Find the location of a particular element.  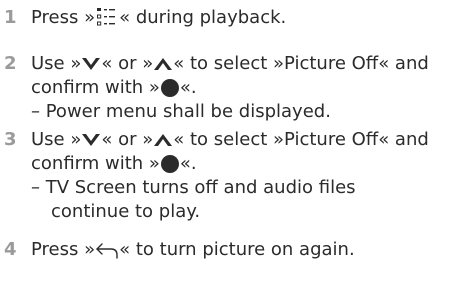

step-3-line-2: confirm with » «. is located at coordinates (114, 164).